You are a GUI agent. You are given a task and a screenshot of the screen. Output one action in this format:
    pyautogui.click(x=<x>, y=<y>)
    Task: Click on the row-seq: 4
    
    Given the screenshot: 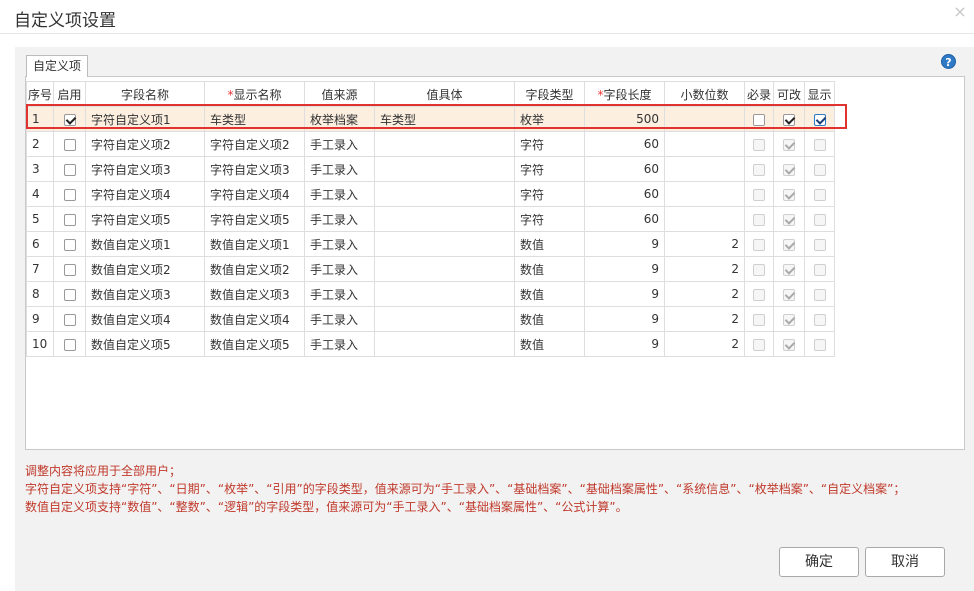 What is the action you would take?
    pyautogui.click(x=40, y=194)
    